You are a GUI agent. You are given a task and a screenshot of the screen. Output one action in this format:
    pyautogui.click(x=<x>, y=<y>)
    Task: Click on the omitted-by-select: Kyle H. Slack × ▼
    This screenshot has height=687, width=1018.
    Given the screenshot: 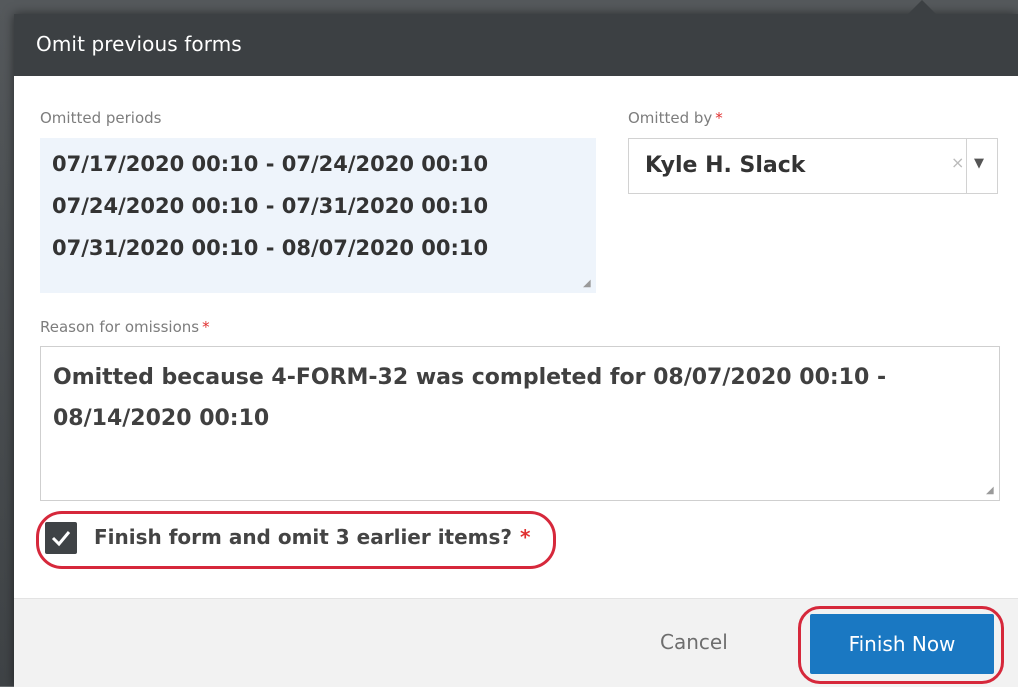 What is the action you would take?
    pyautogui.click(x=813, y=166)
    